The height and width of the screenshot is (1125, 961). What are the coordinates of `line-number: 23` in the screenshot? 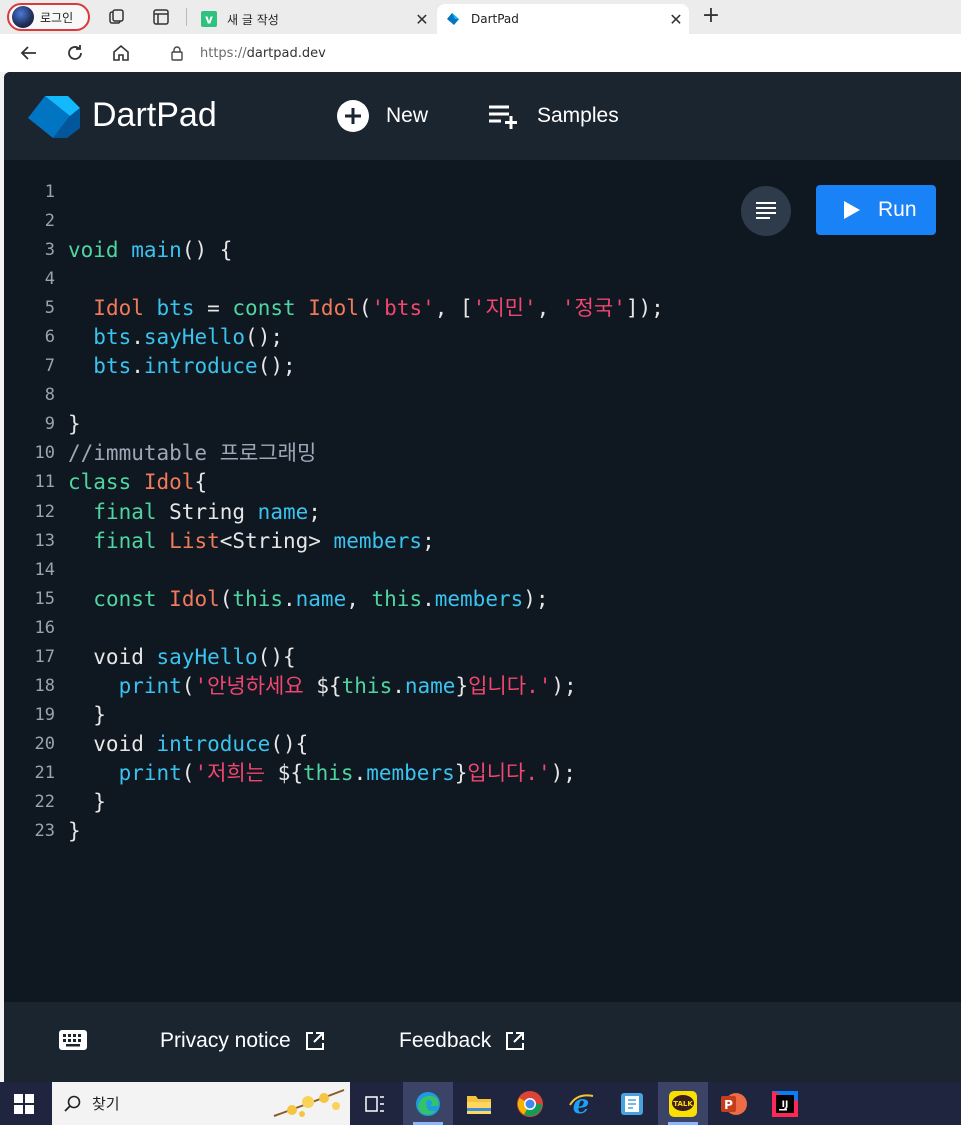 It's located at (44, 831).